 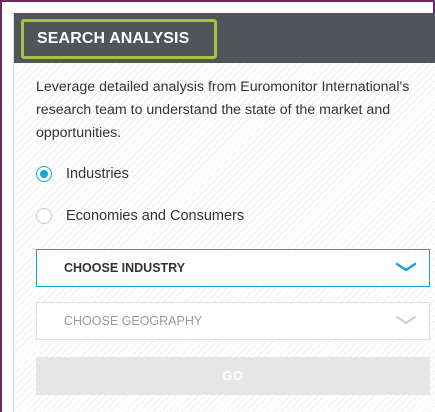 What do you see at coordinates (224, 38) in the screenshot?
I see `panel-header: SEARCH ANALYSIS` at bounding box center [224, 38].